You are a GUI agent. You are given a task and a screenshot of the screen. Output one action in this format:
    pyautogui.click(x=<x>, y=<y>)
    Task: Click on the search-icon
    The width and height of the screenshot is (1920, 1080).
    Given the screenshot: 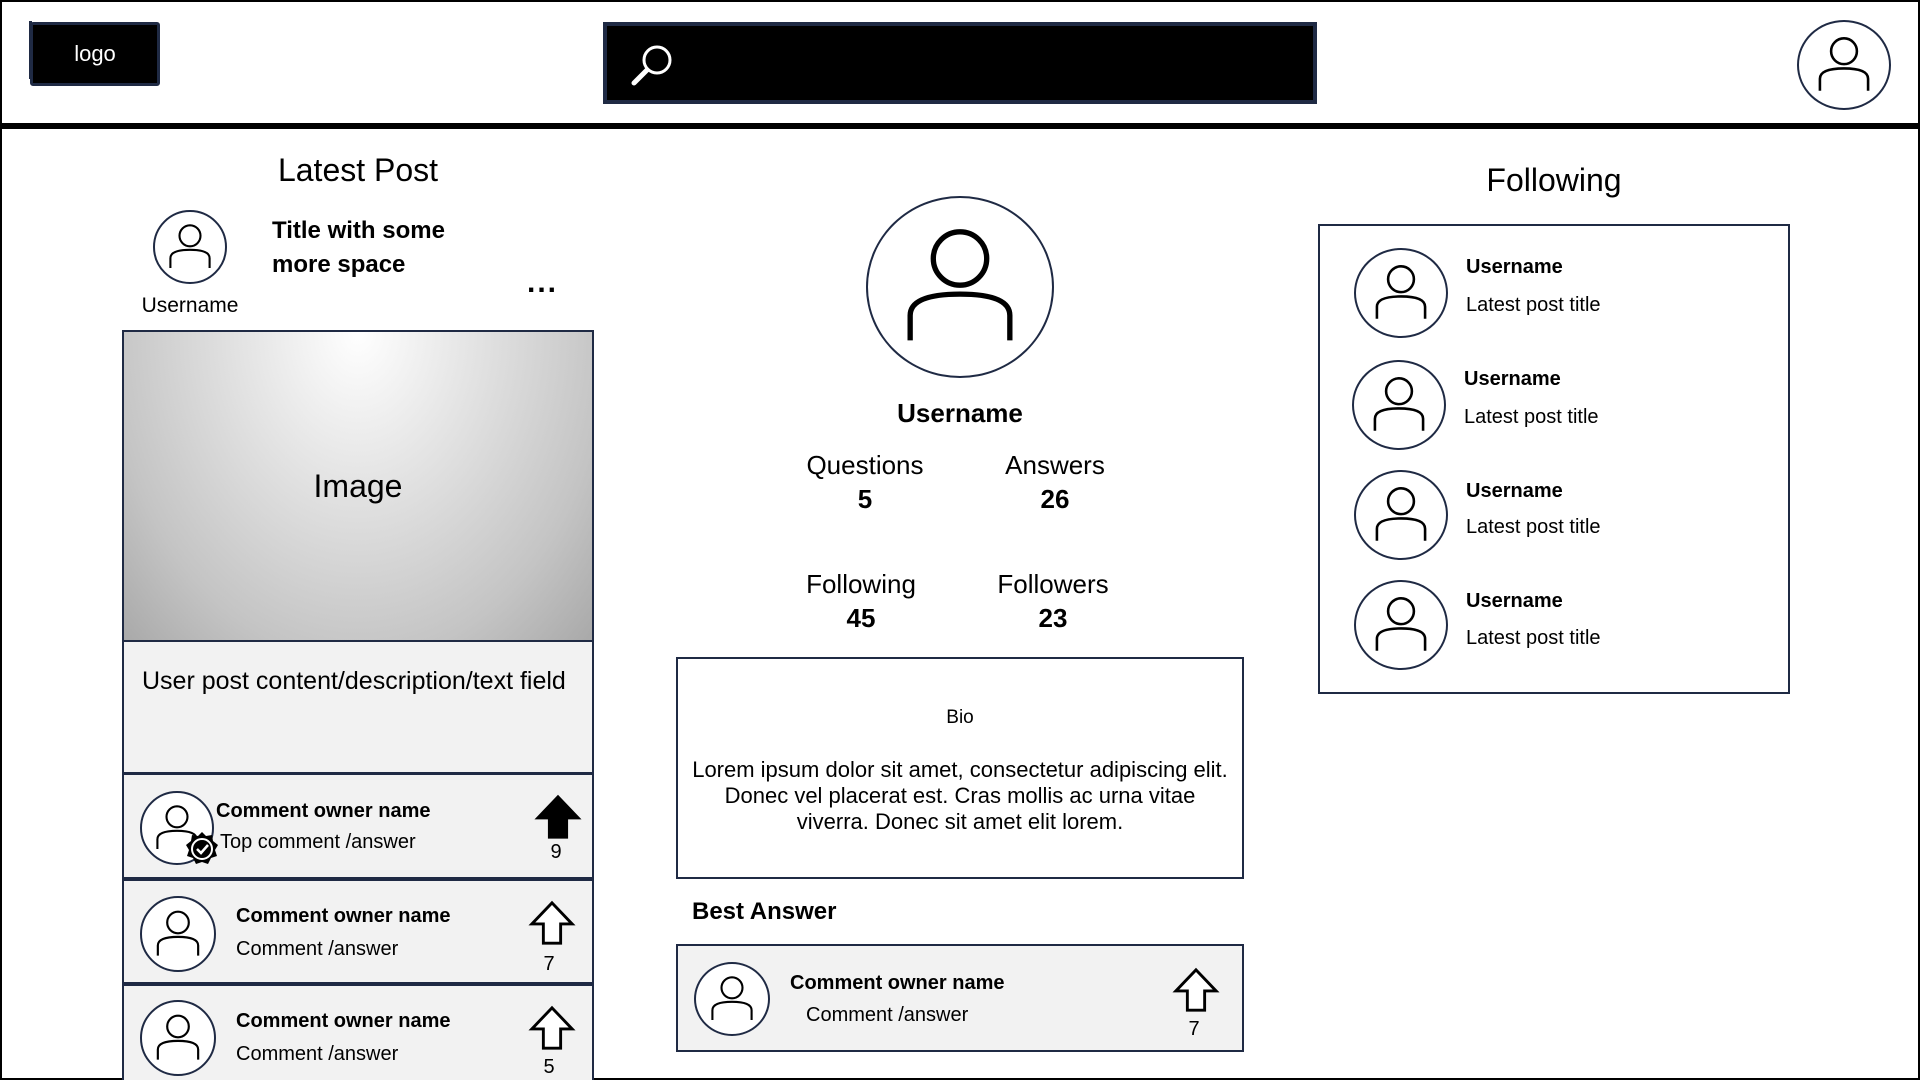 What is the action you would take?
    pyautogui.click(x=651, y=65)
    